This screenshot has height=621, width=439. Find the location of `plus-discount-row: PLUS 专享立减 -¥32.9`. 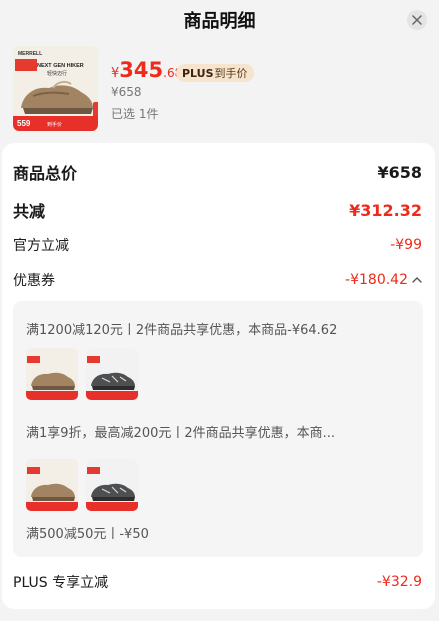

plus-discount-row: PLUS 专享立减 -¥32.9 is located at coordinates (217, 582).